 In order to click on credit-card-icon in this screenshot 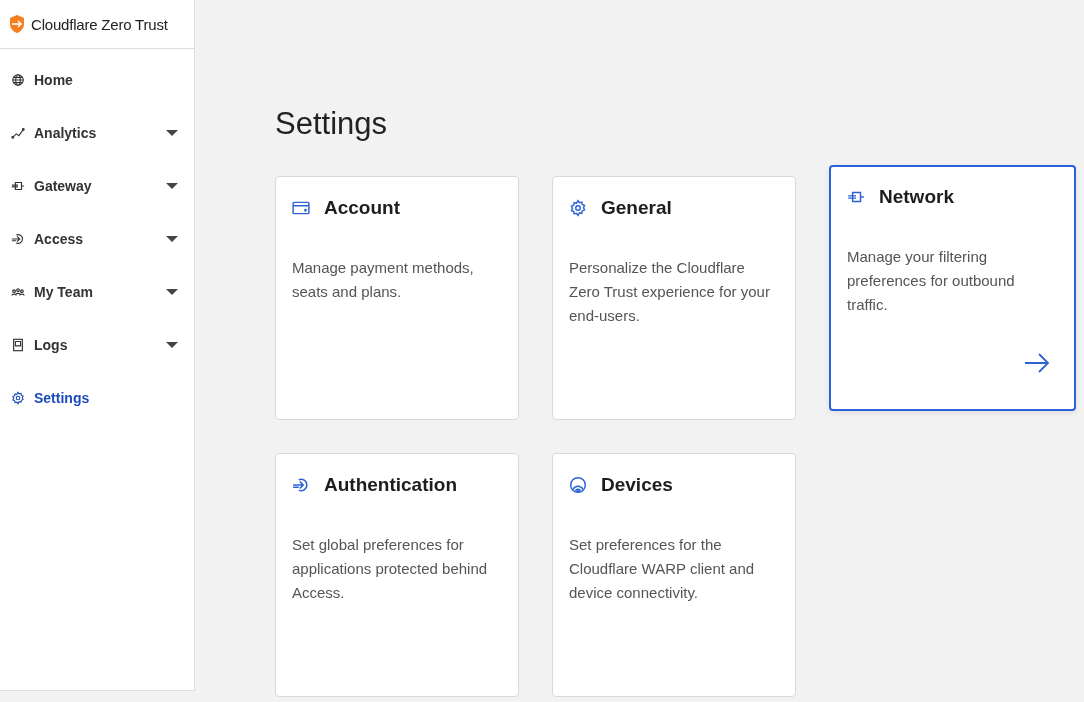, I will do `click(301, 208)`.